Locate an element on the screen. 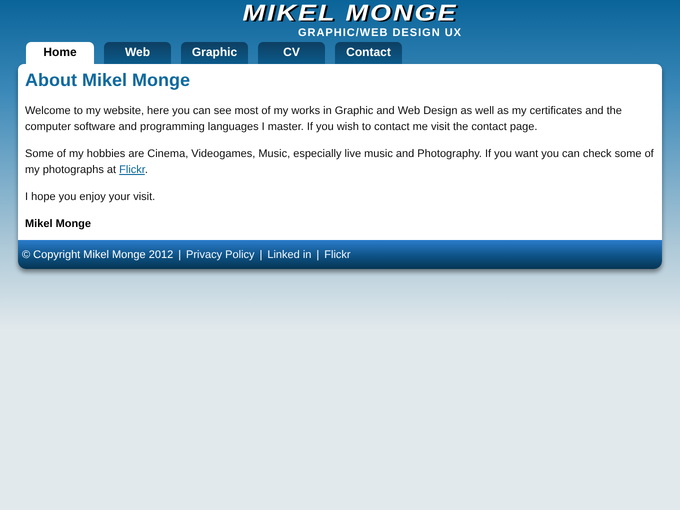 The width and height of the screenshot is (680, 510). logo-title: MIKEL MONGE is located at coordinates (350, 13).